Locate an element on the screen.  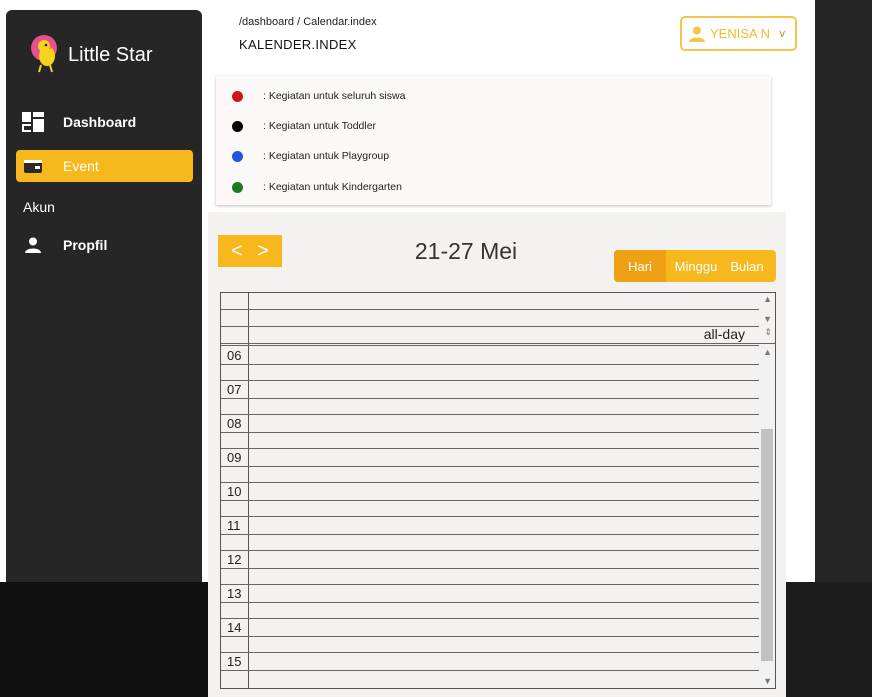
hour-label: 15 is located at coordinates (234, 661).